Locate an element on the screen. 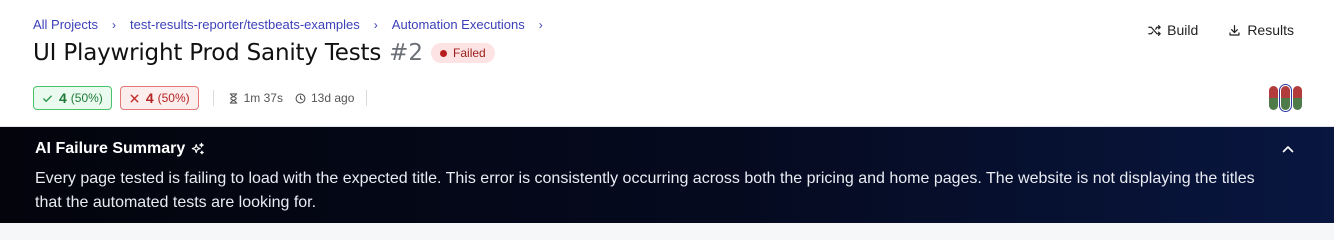 The image size is (1334, 240). passed-filter: 4 (50%) is located at coordinates (72, 98).